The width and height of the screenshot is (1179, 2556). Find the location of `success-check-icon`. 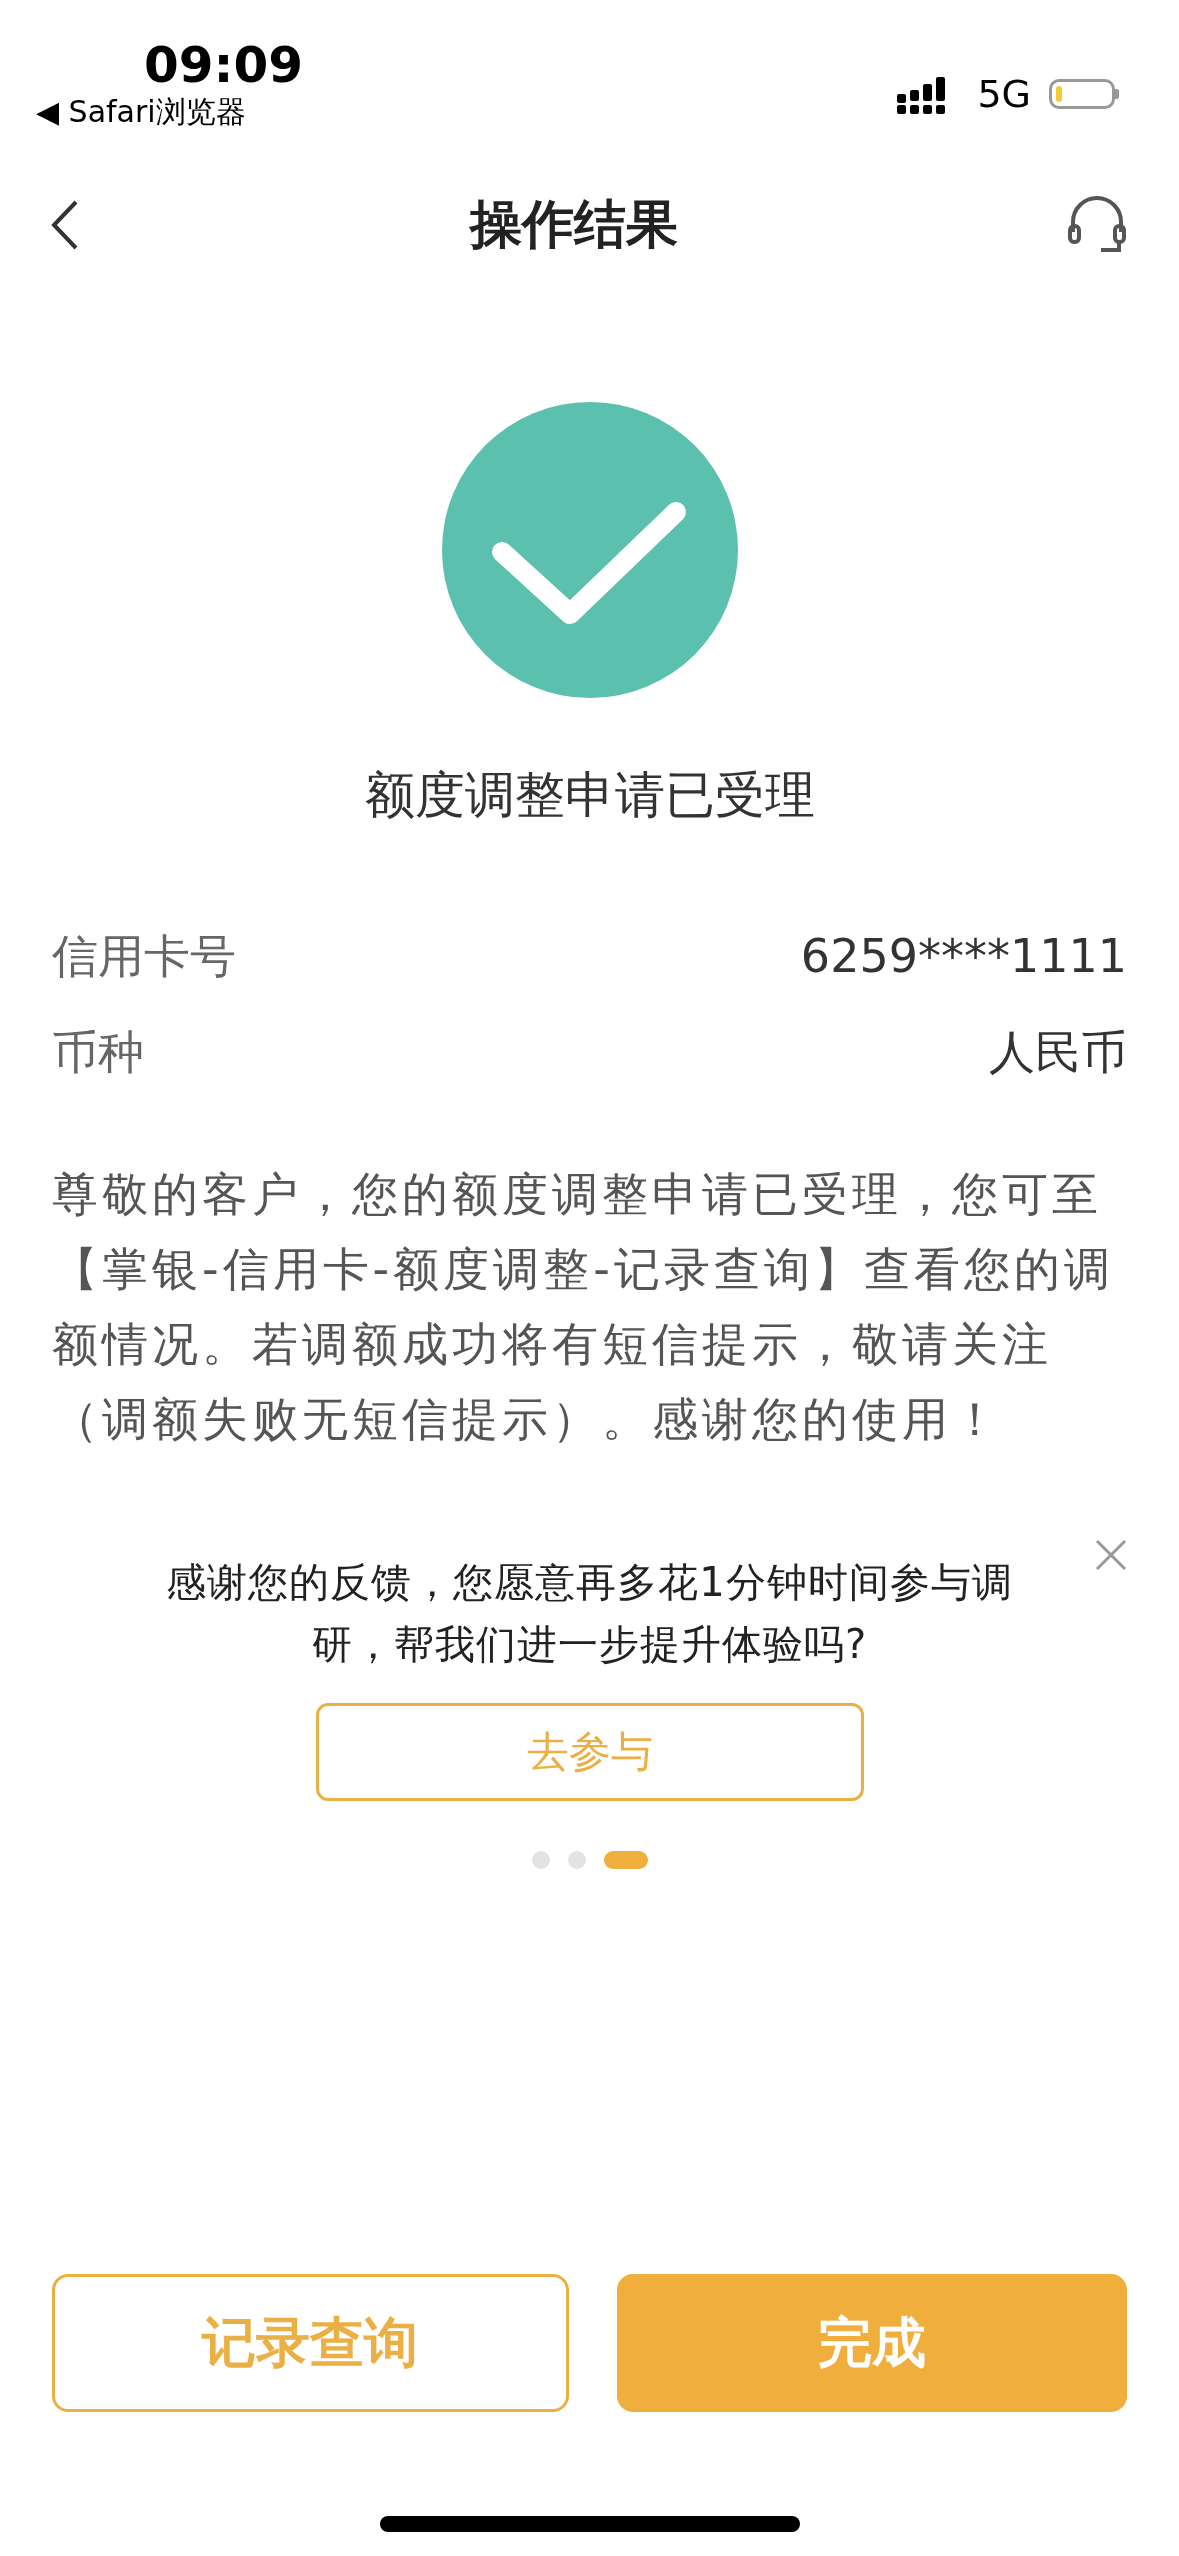

success-check-icon is located at coordinates (589, 550).